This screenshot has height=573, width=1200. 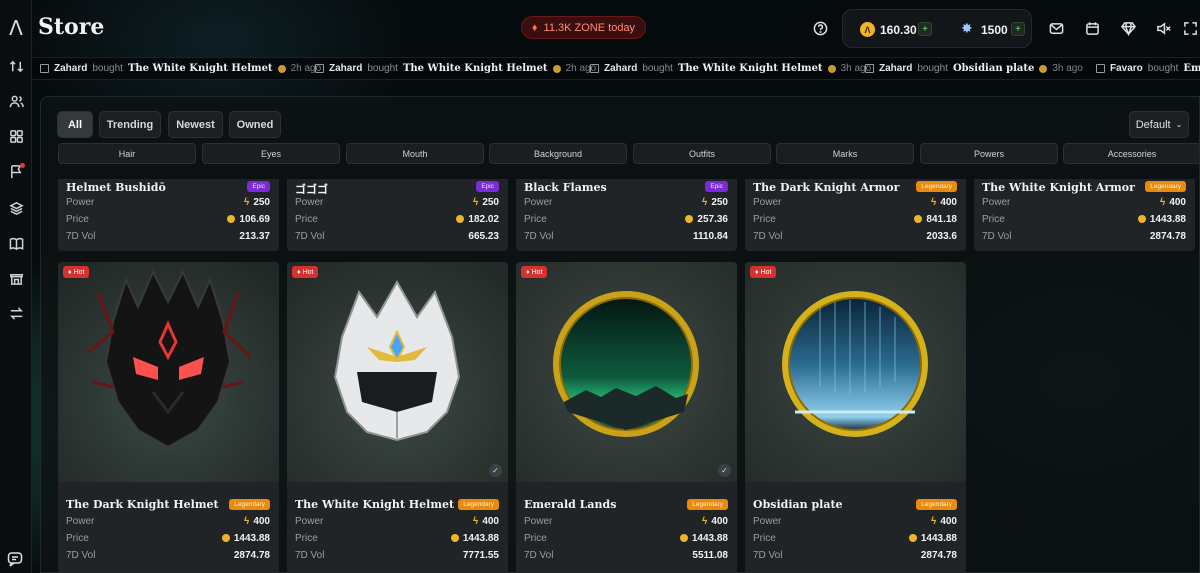 What do you see at coordinates (941, 219) in the screenshot?
I see `price-value: 841.18` at bounding box center [941, 219].